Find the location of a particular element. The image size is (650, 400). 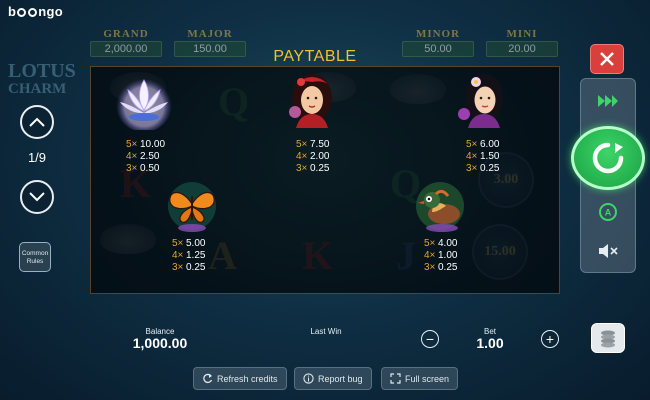

jackpot-mini: MINI 20.00 is located at coordinates (522, 42).